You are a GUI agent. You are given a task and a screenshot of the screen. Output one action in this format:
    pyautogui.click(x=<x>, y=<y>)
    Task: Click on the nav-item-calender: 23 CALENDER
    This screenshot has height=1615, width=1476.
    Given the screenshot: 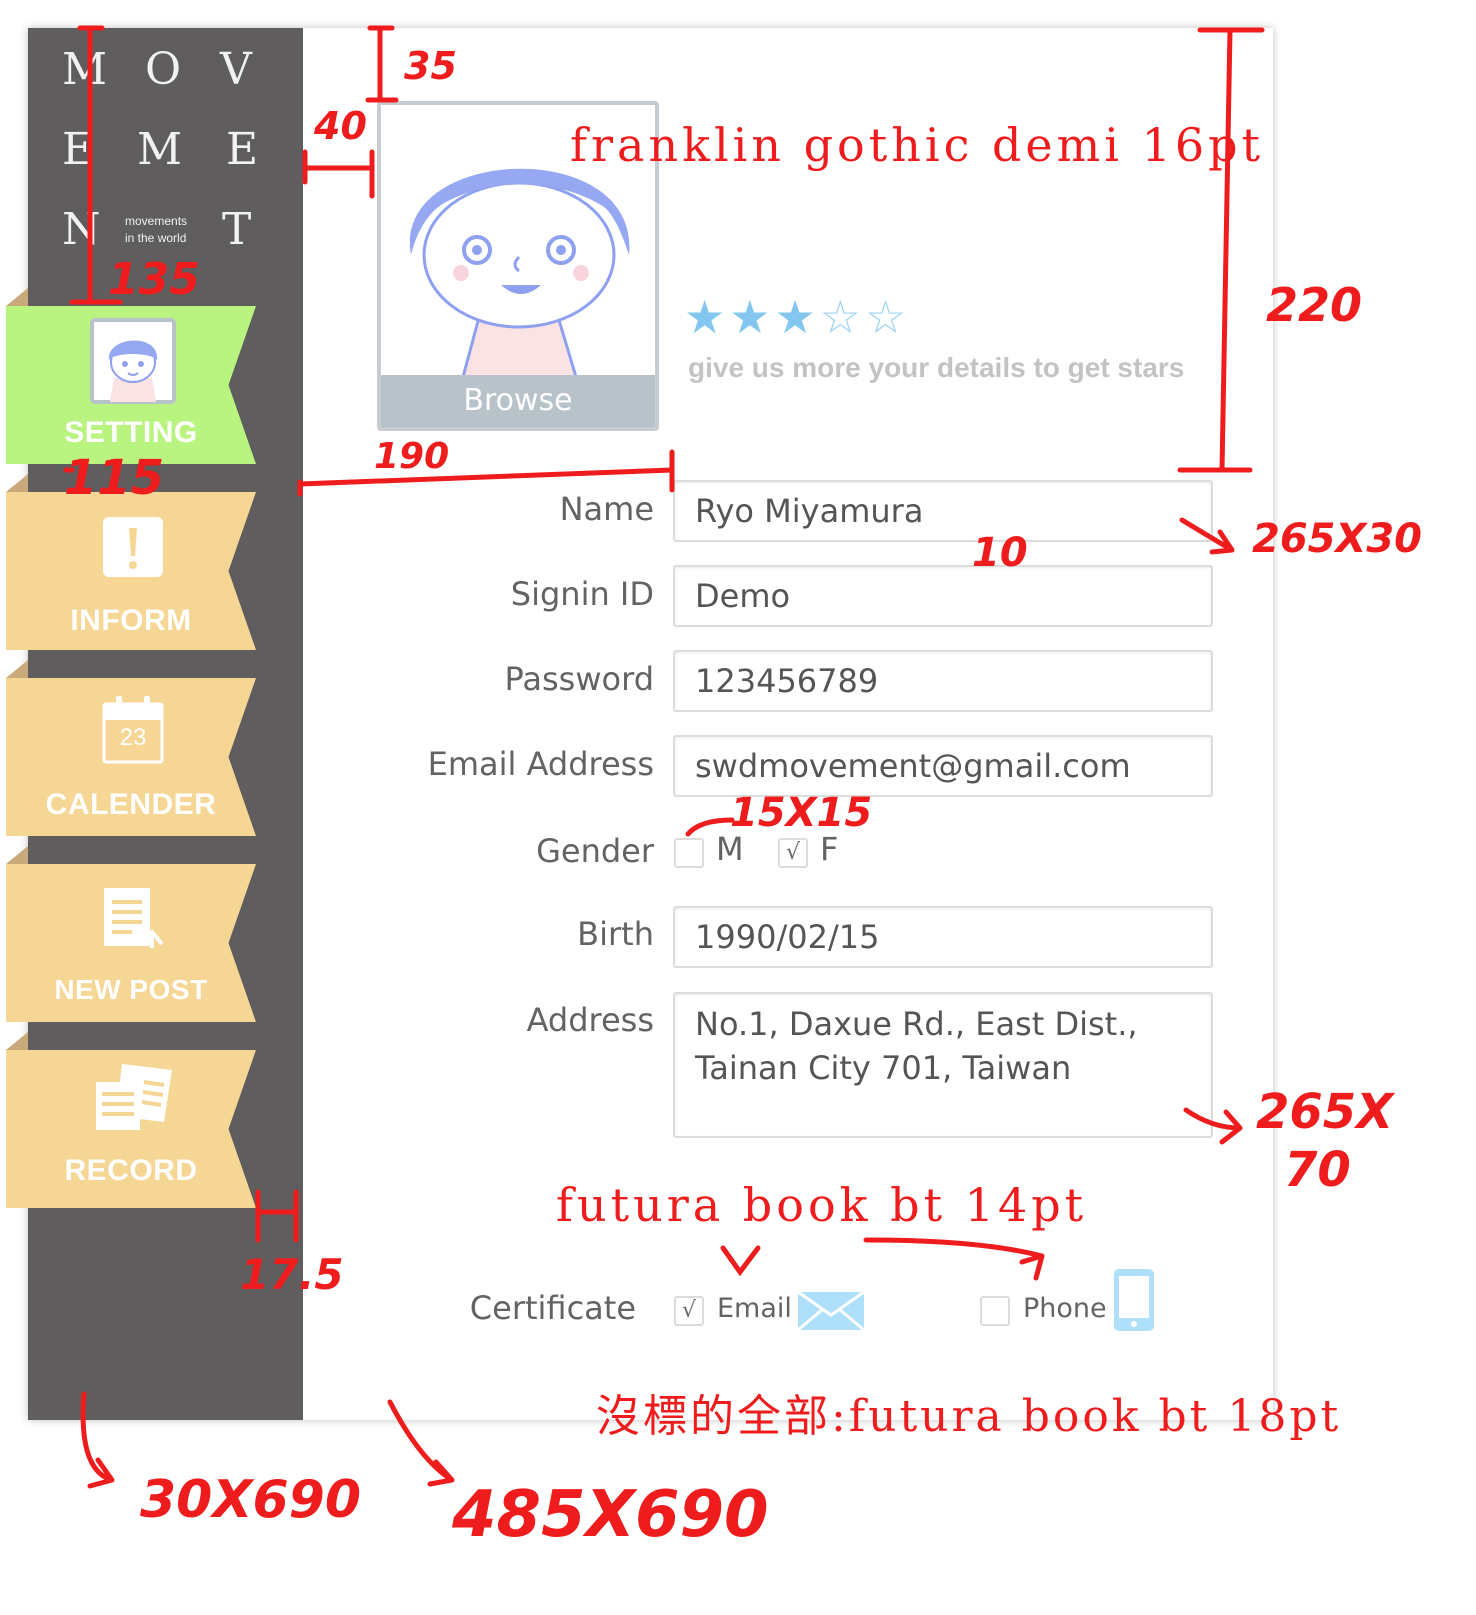 What is the action you would take?
    pyautogui.click(x=131, y=757)
    